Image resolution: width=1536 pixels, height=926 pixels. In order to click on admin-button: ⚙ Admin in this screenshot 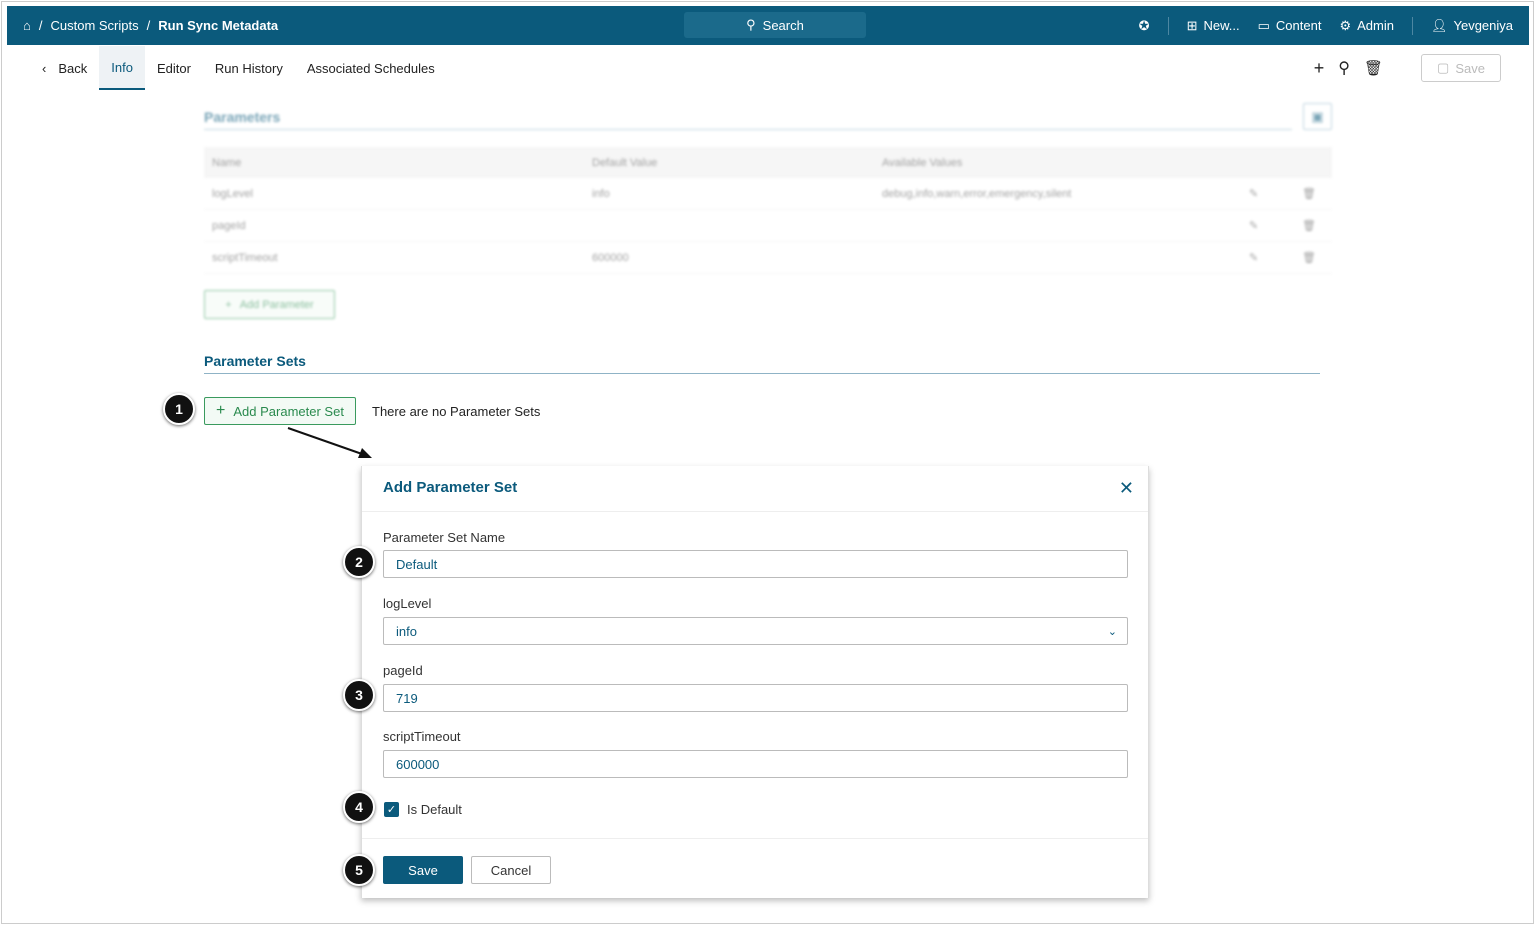, I will do `click(1366, 26)`.